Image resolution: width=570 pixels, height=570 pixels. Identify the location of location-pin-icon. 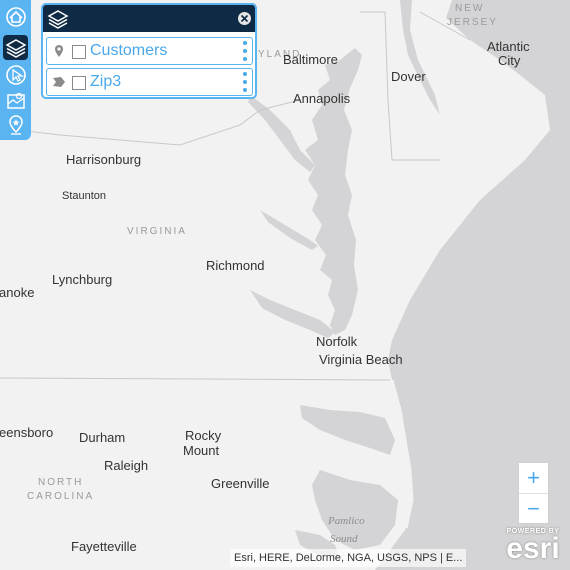
(15, 124).